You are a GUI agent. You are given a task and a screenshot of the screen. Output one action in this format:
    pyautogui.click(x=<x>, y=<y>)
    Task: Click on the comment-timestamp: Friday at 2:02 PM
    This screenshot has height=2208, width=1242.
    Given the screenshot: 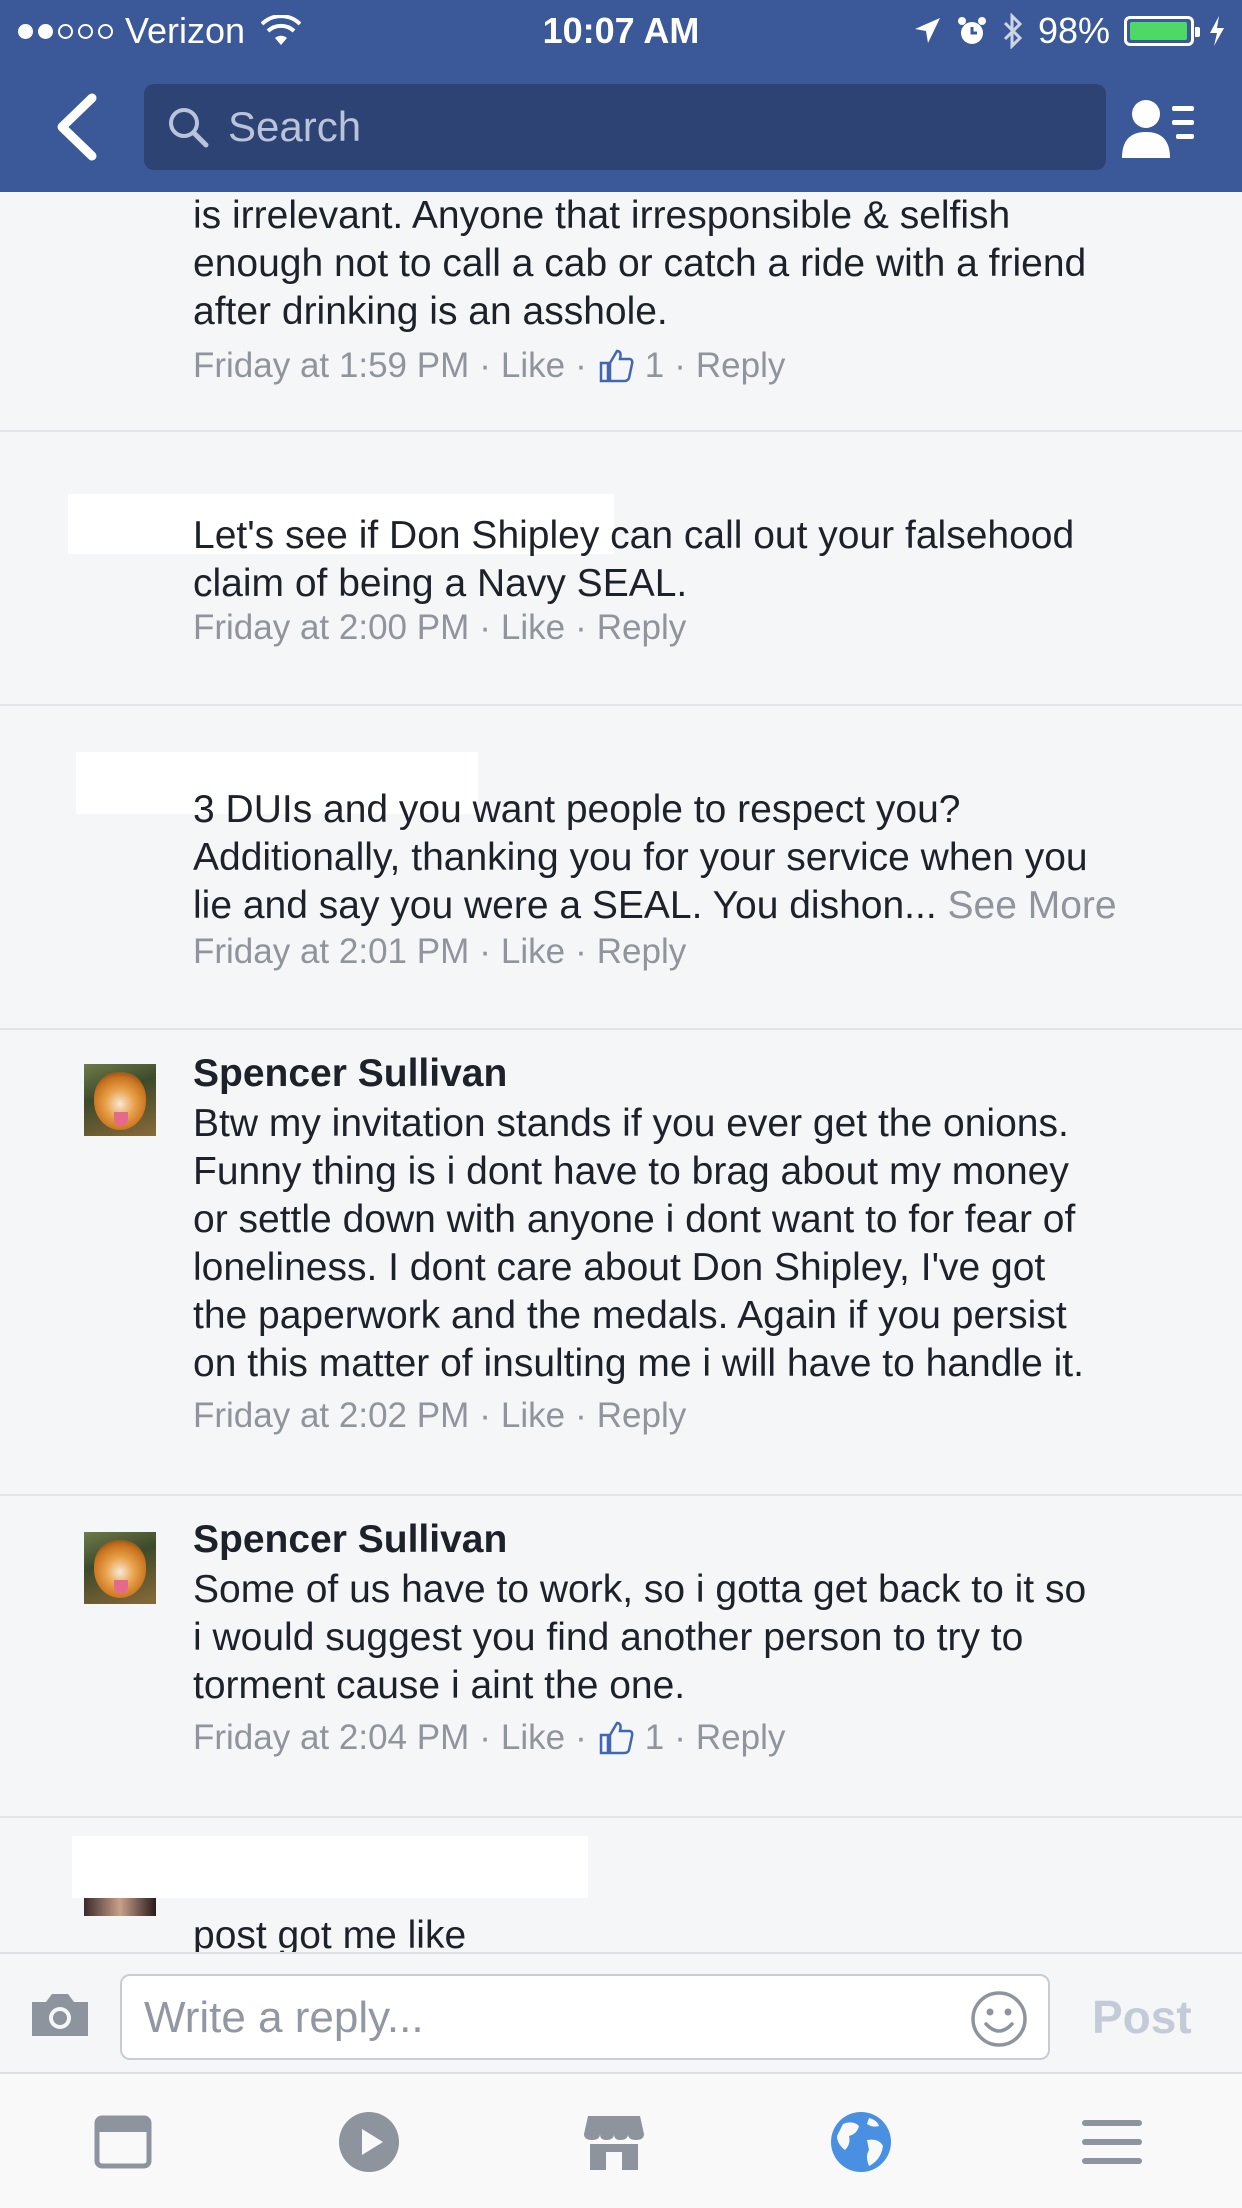 What is the action you would take?
    pyautogui.click(x=331, y=1415)
    